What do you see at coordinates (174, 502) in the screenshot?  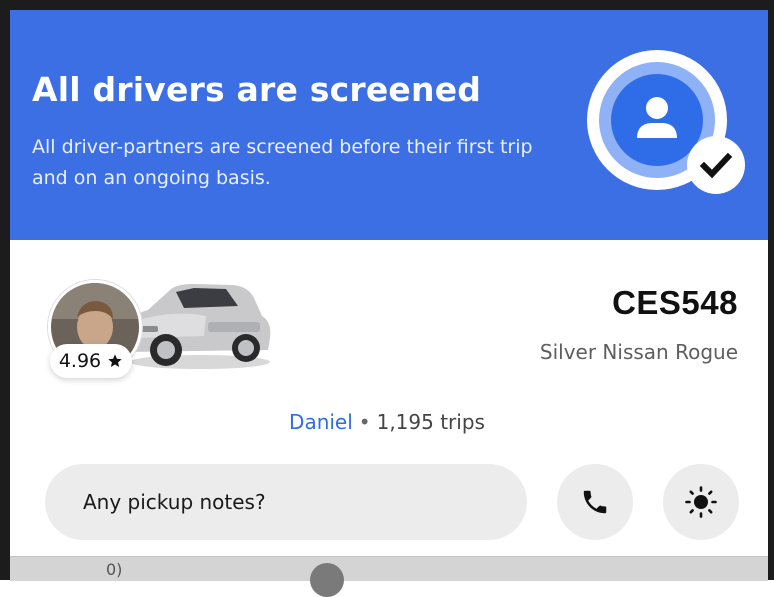 I see `pickup-notes-placeholder: Any pickup notes?` at bounding box center [174, 502].